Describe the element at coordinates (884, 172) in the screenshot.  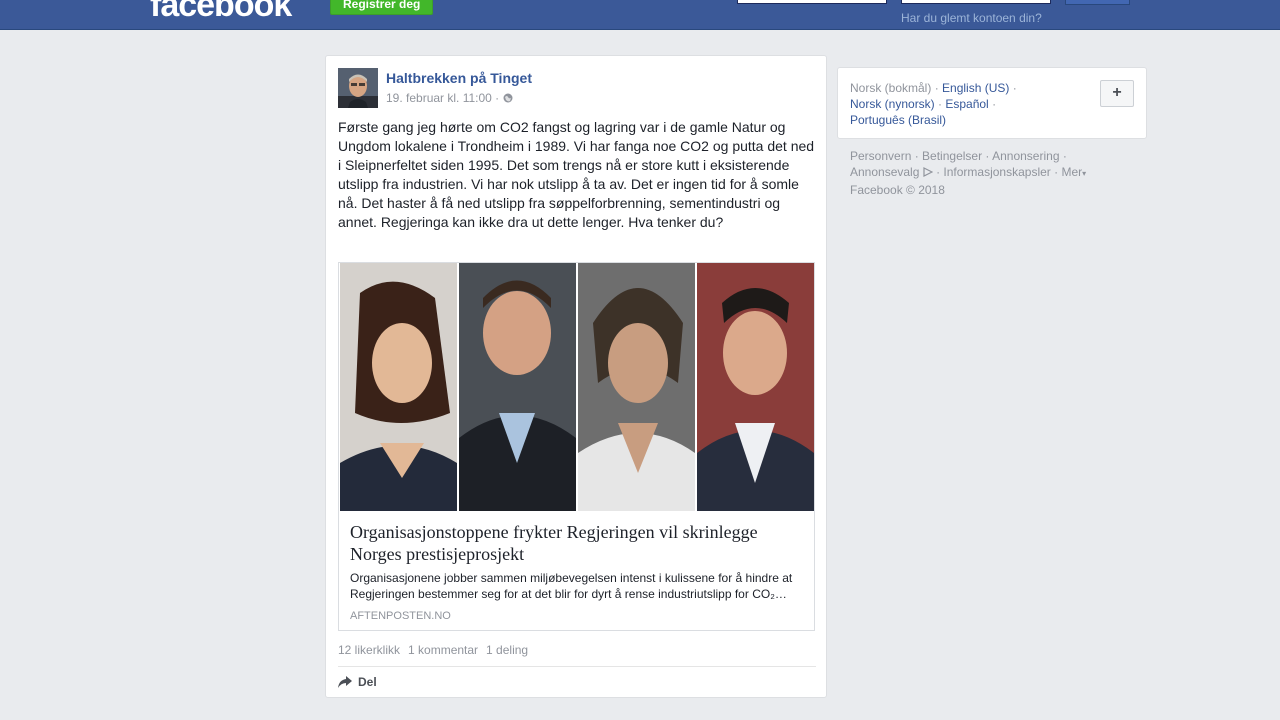
I see `footer-link-ad-choices: Annonsevalg` at that location.